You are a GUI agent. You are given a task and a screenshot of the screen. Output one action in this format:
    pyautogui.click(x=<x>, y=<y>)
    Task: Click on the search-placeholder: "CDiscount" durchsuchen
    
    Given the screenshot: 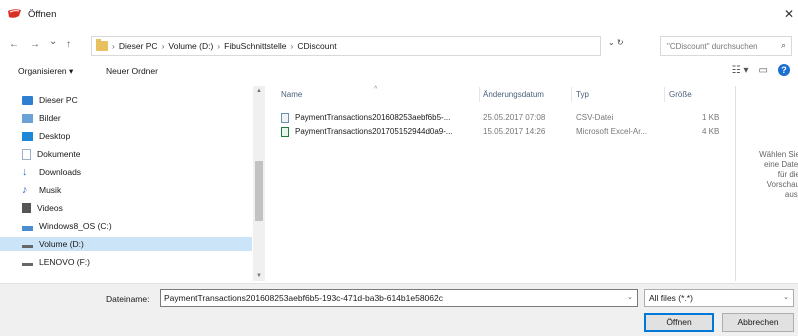 What is the action you would take?
    pyautogui.click(x=712, y=46)
    